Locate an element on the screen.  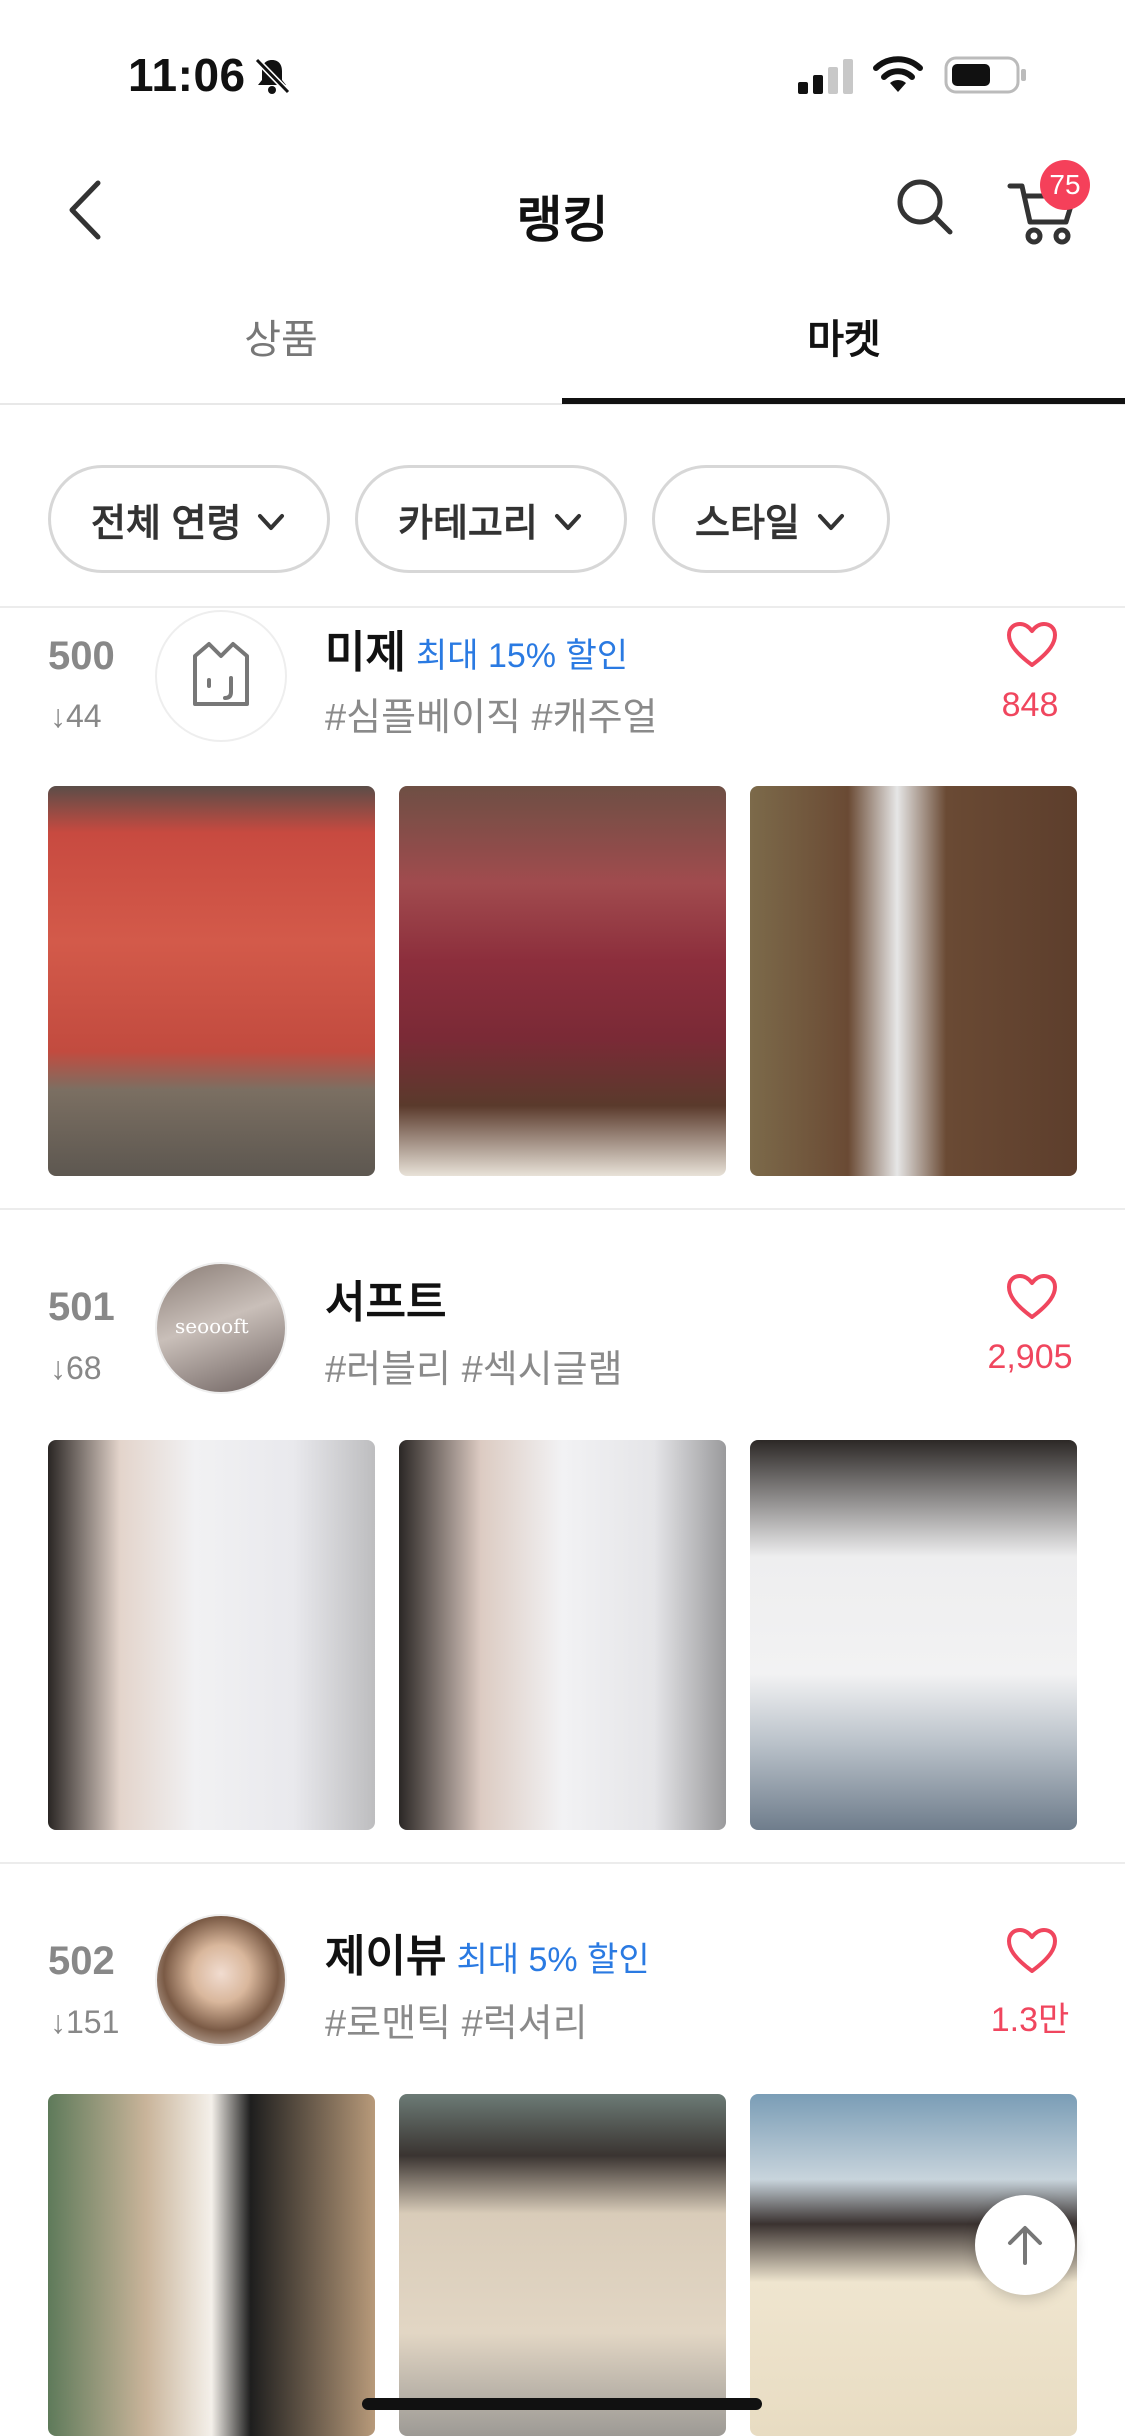
shop-name-row: 제이뷰 최대 5% 할인 is located at coordinates (487, 1952).